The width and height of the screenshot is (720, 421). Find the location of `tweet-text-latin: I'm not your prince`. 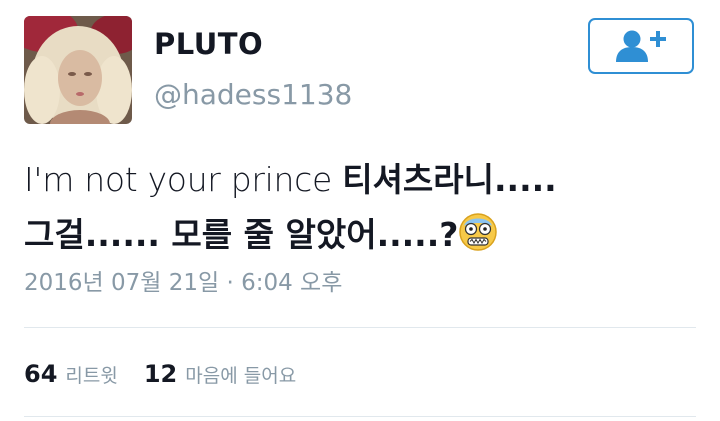

tweet-text-latin: I'm not your prince is located at coordinates (183, 179).